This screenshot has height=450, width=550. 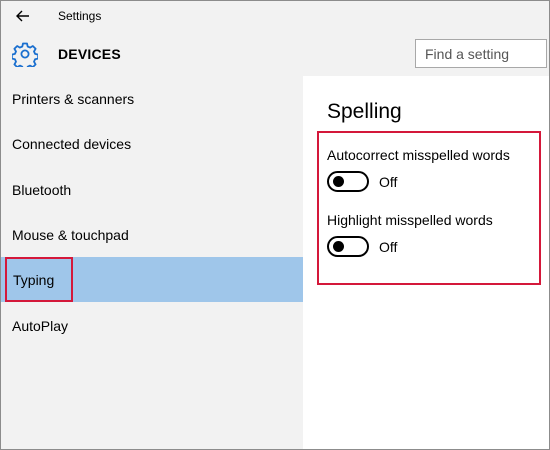 What do you see at coordinates (80, 16) in the screenshot?
I see `window-title: Settings` at bounding box center [80, 16].